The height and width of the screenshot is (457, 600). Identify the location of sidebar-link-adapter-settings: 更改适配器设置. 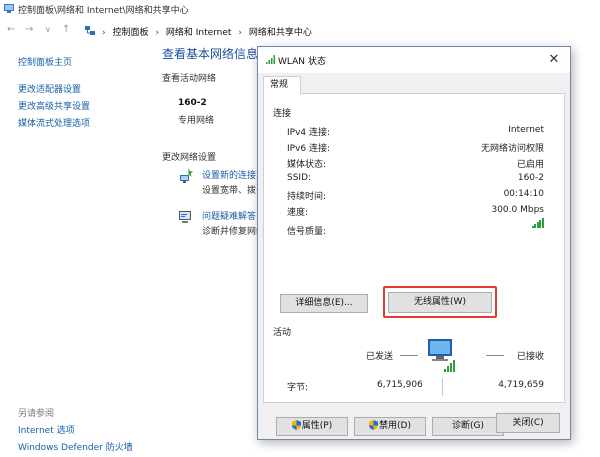
(49, 88).